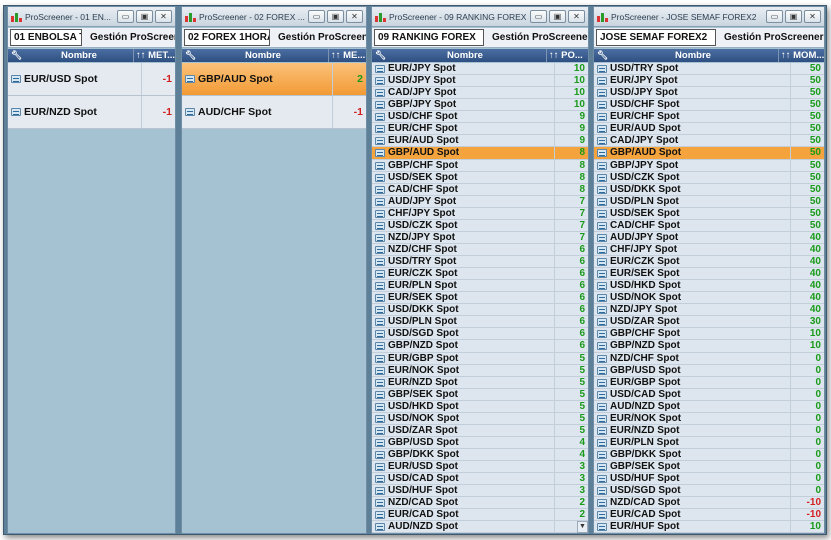 This screenshot has height=540, width=831. I want to click on table-row: USD/DKK Spot 6, so click(480, 310).